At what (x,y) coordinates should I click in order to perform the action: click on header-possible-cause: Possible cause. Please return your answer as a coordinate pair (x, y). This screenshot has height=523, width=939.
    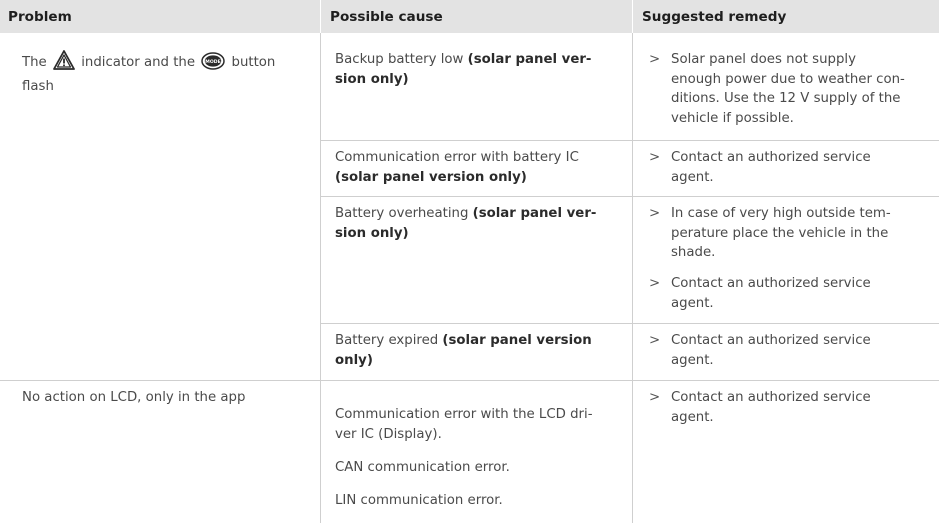
    Looking at the image, I should click on (386, 17).